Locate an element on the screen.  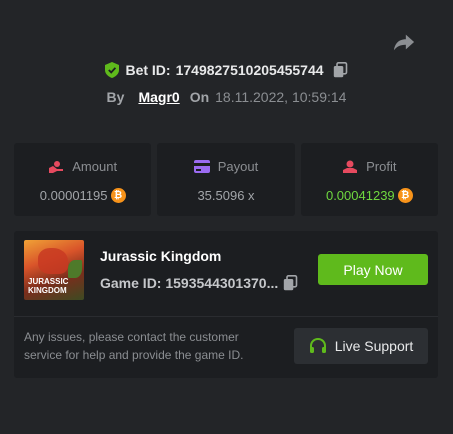
game-title: Jurassic Kingdom is located at coordinates (161, 256).